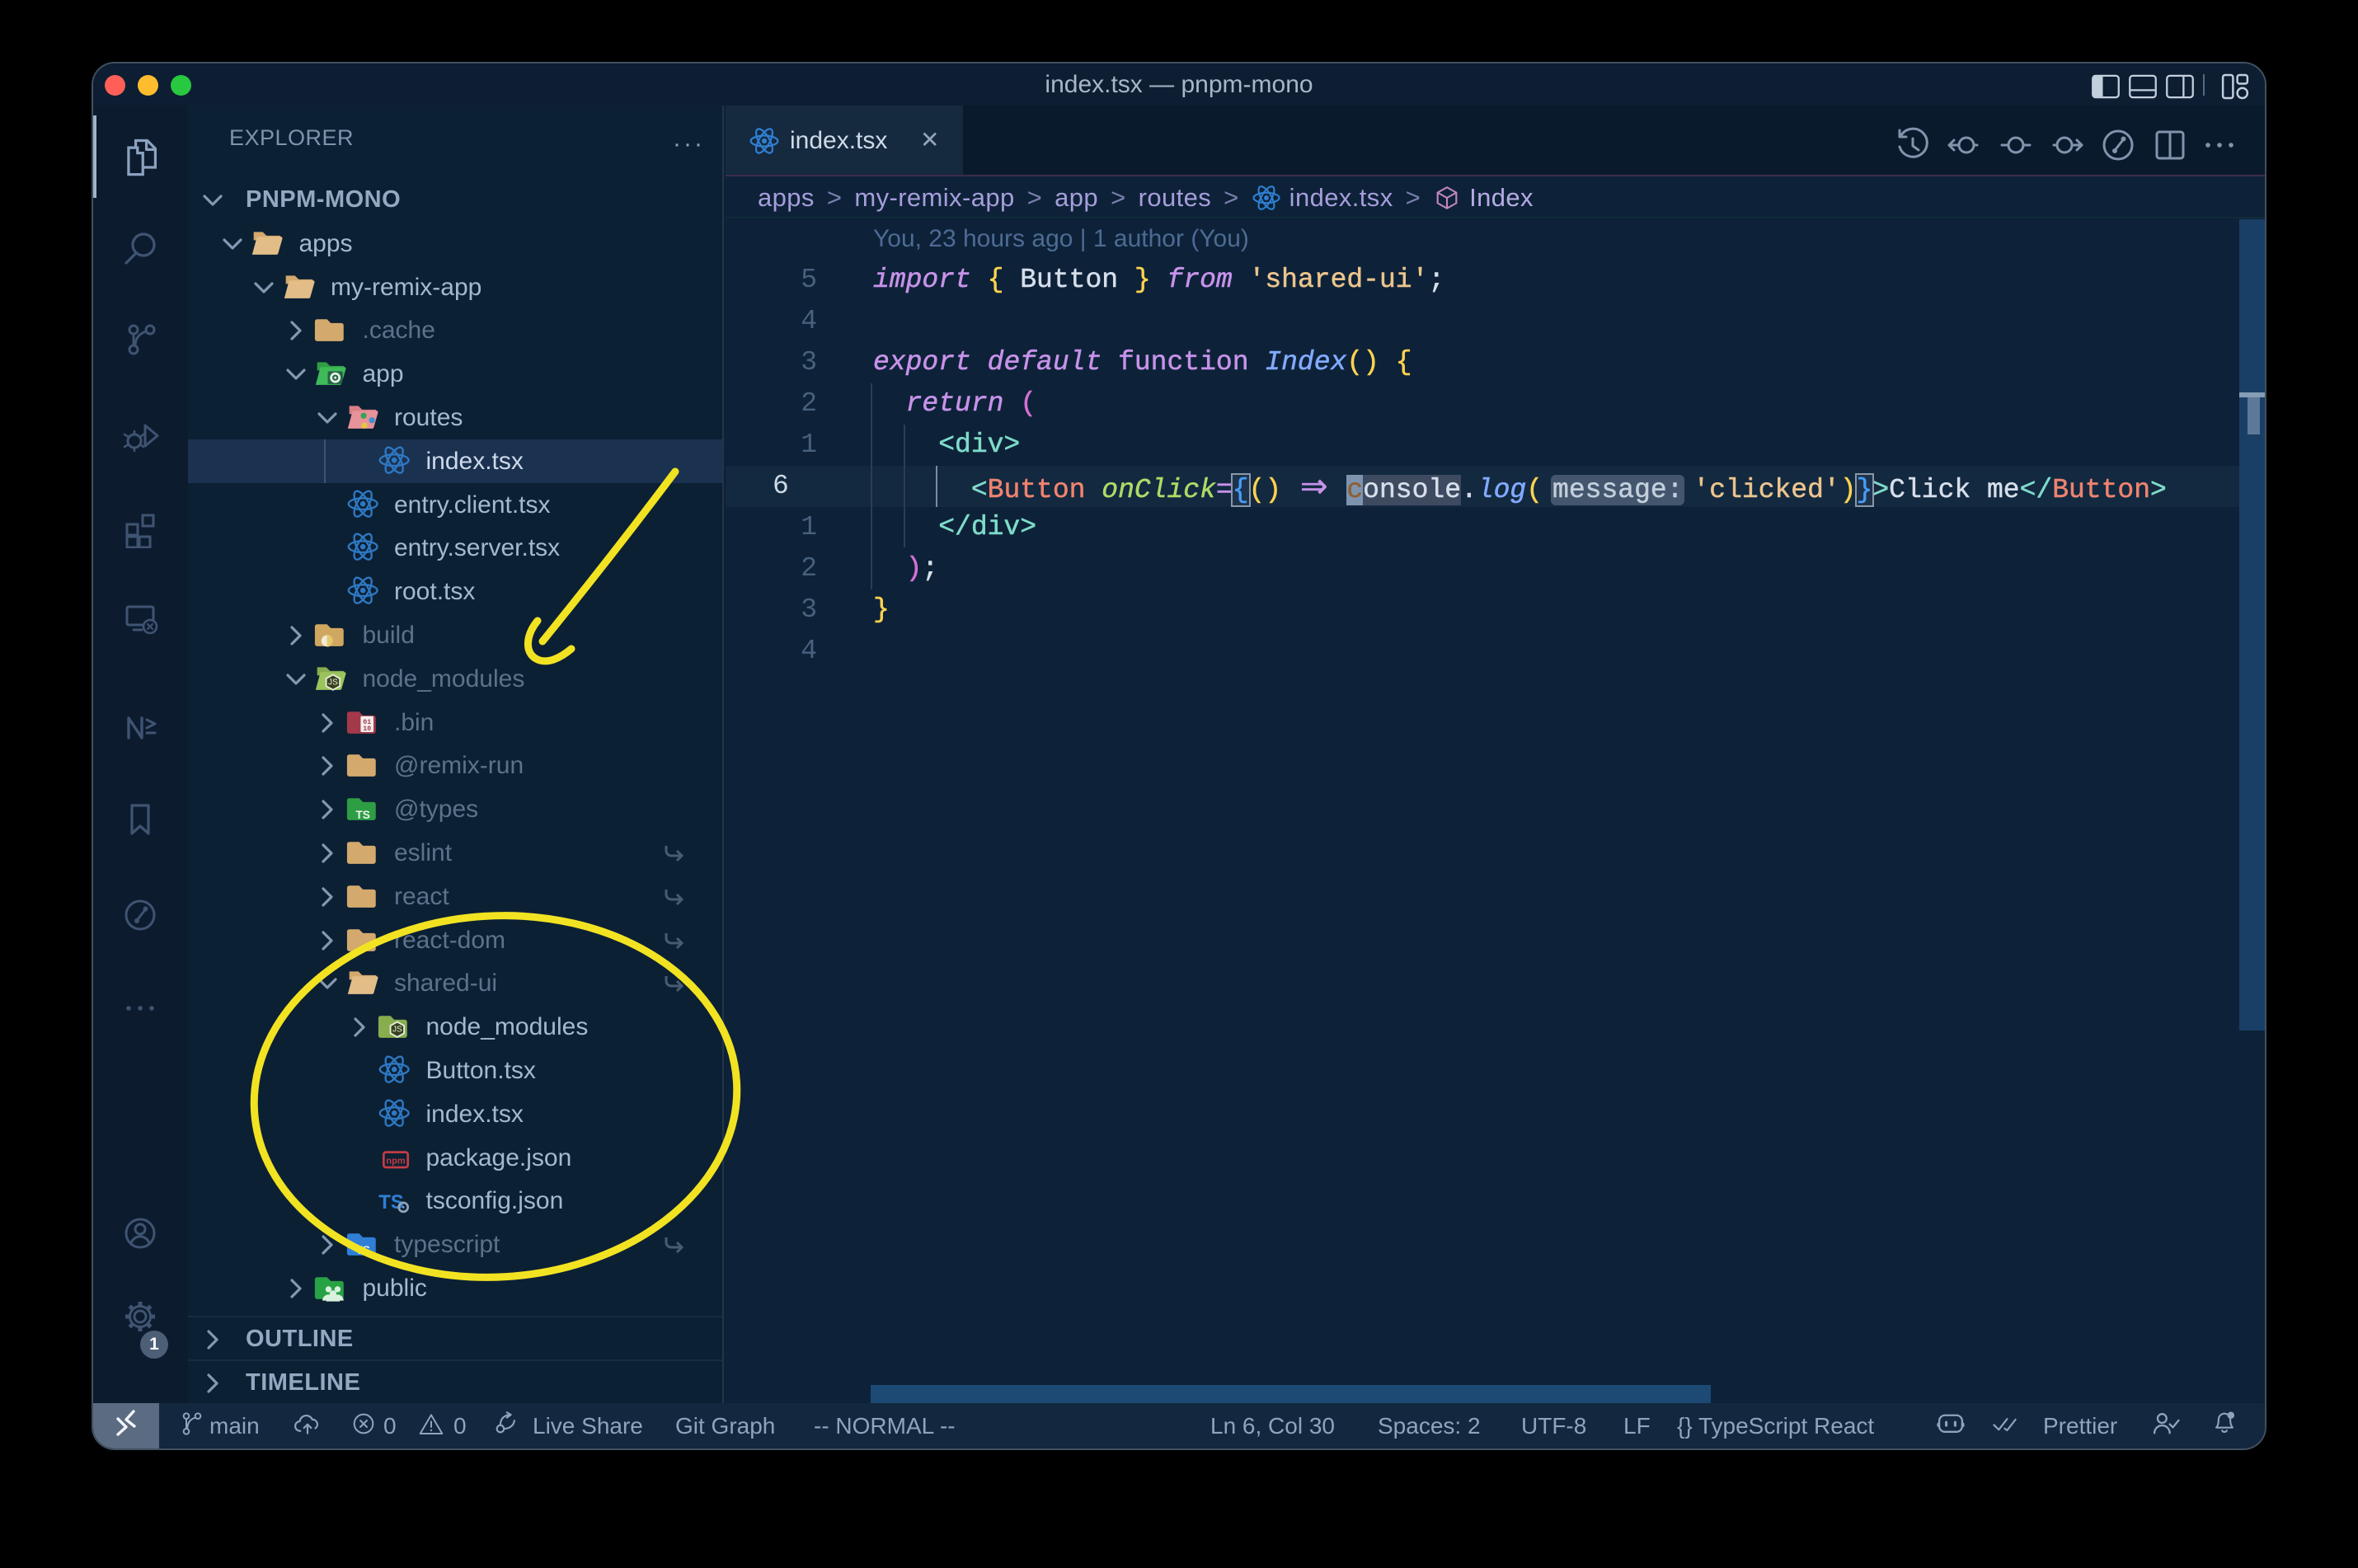 The width and height of the screenshot is (2358, 1568). I want to click on svg-text: npm, so click(396, 1161).